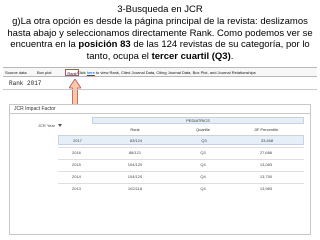 The width and height of the screenshot is (320, 240). What do you see at coordinates (202, 129) in the screenshot?
I see `column-header-quartile: Quartile` at bounding box center [202, 129].